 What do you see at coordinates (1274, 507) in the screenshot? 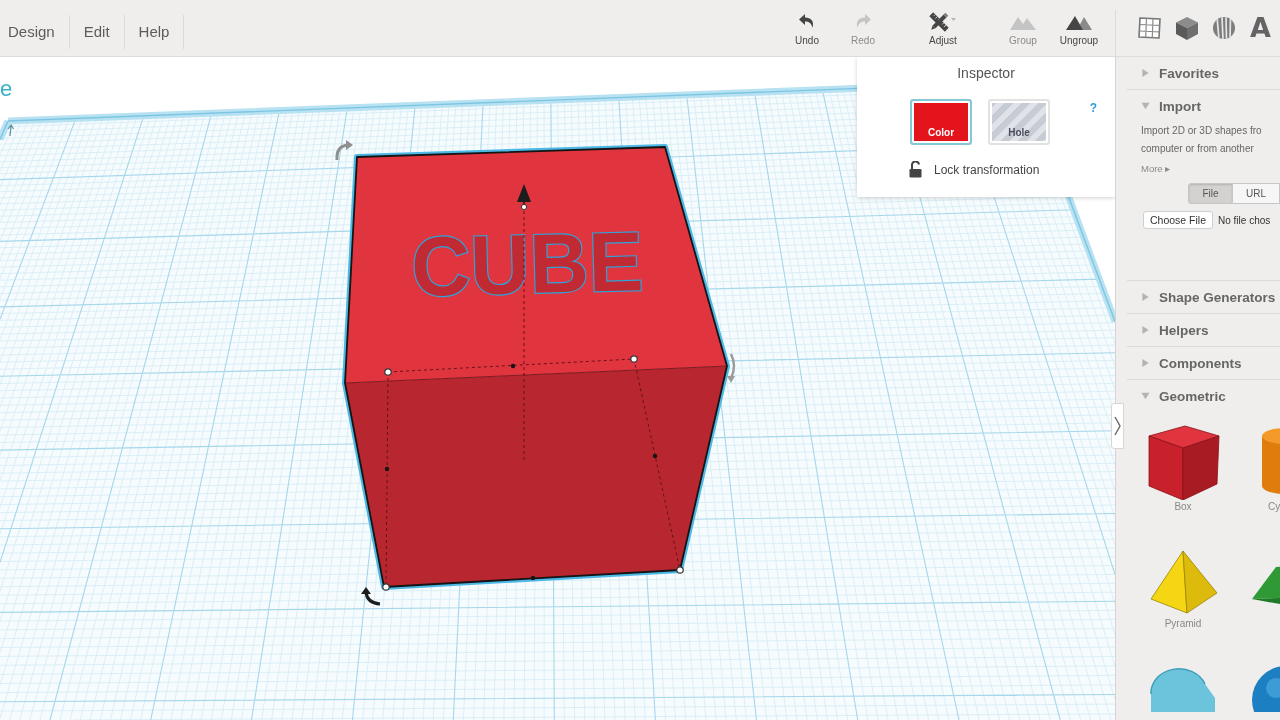
I see `shape-label: Cy` at bounding box center [1274, 507].